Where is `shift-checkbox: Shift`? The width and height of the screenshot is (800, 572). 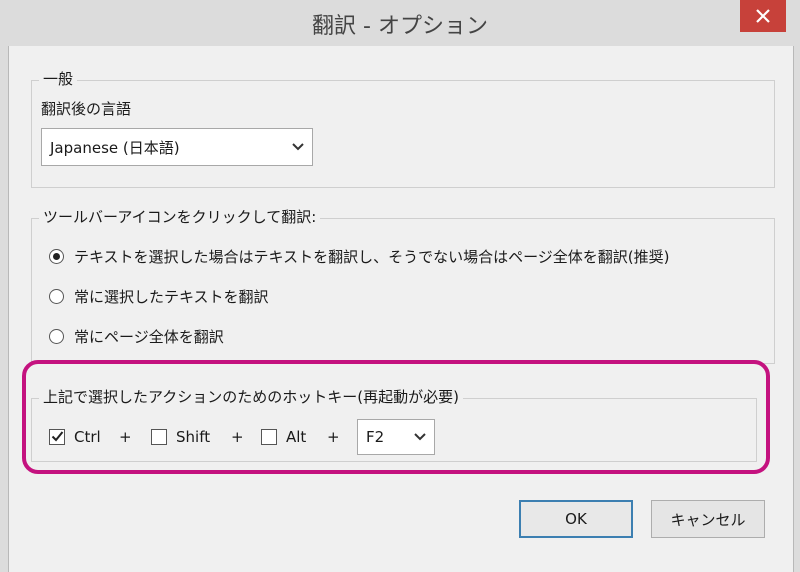
shift-checkbox: Shift is located at coordinates (180, 437).